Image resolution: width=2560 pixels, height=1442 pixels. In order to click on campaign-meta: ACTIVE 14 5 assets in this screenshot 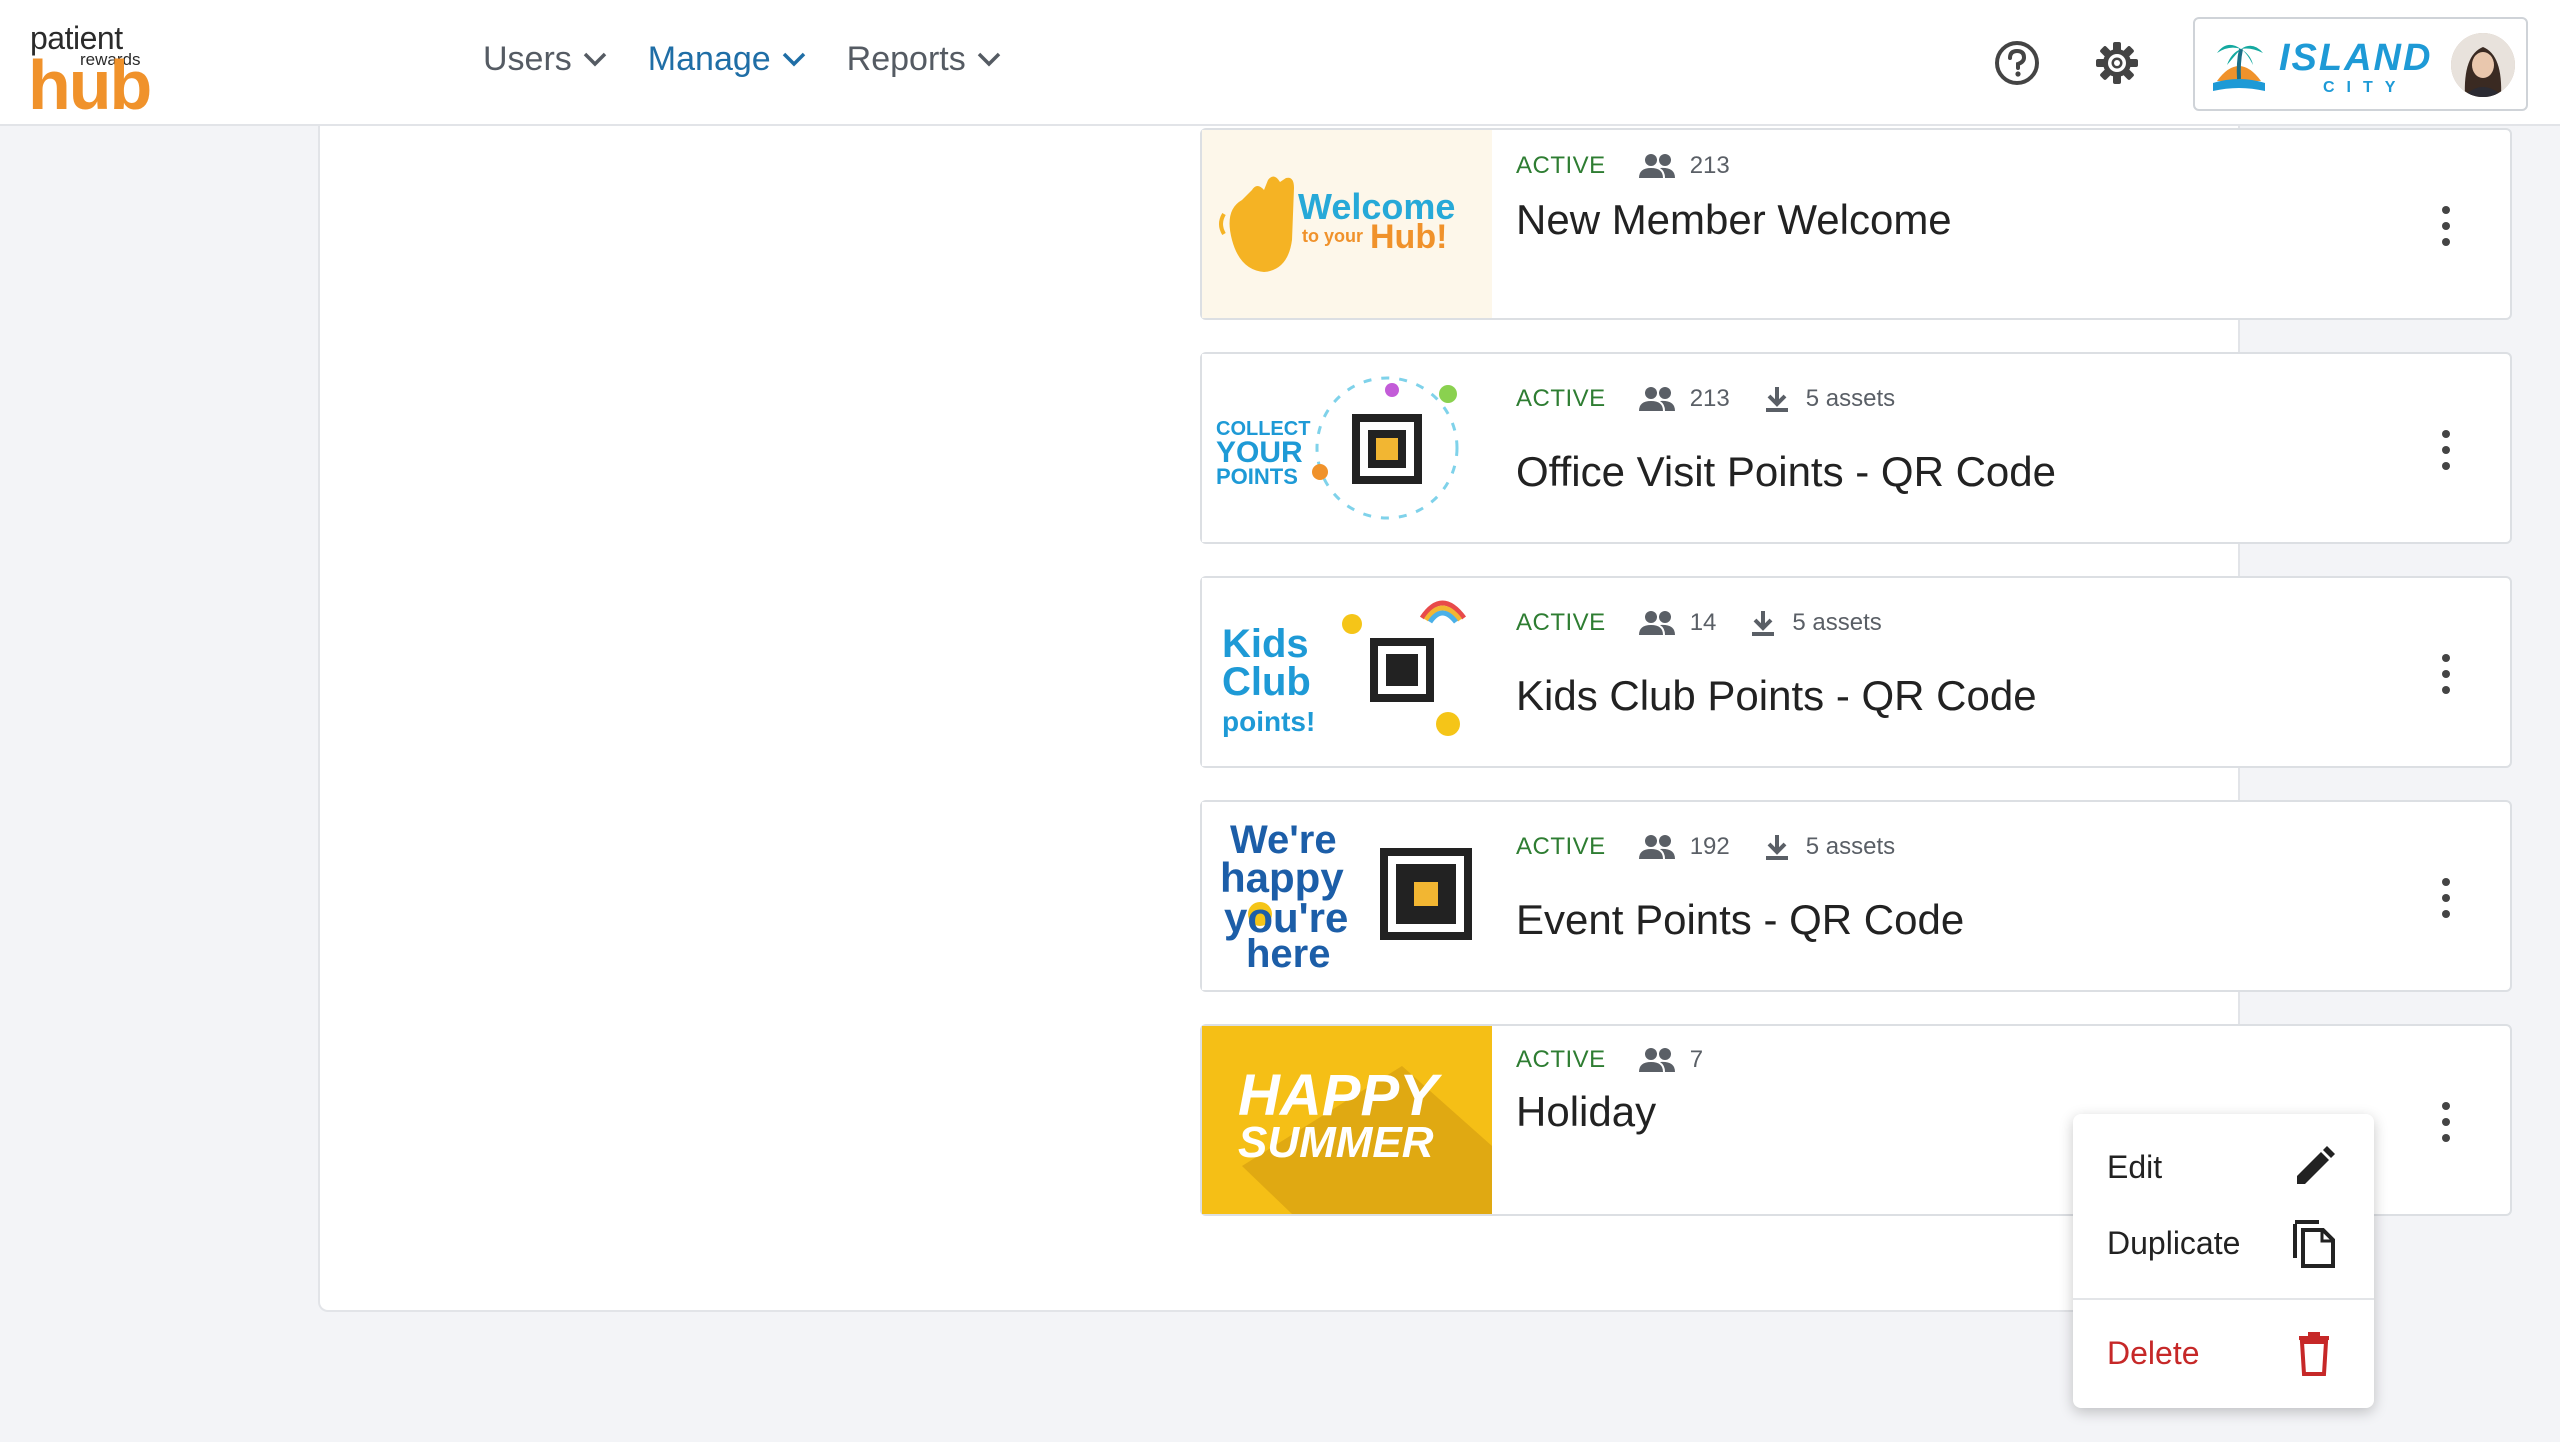, I will do `click(1699, 623)`.